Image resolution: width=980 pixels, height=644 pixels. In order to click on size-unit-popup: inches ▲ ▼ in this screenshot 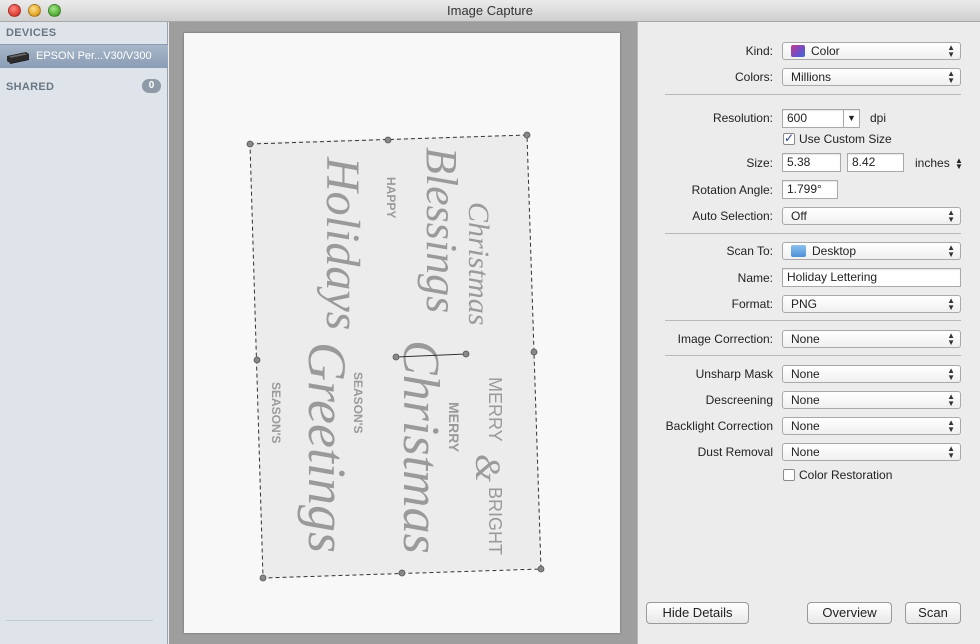, I will do `click(939, 163)`.